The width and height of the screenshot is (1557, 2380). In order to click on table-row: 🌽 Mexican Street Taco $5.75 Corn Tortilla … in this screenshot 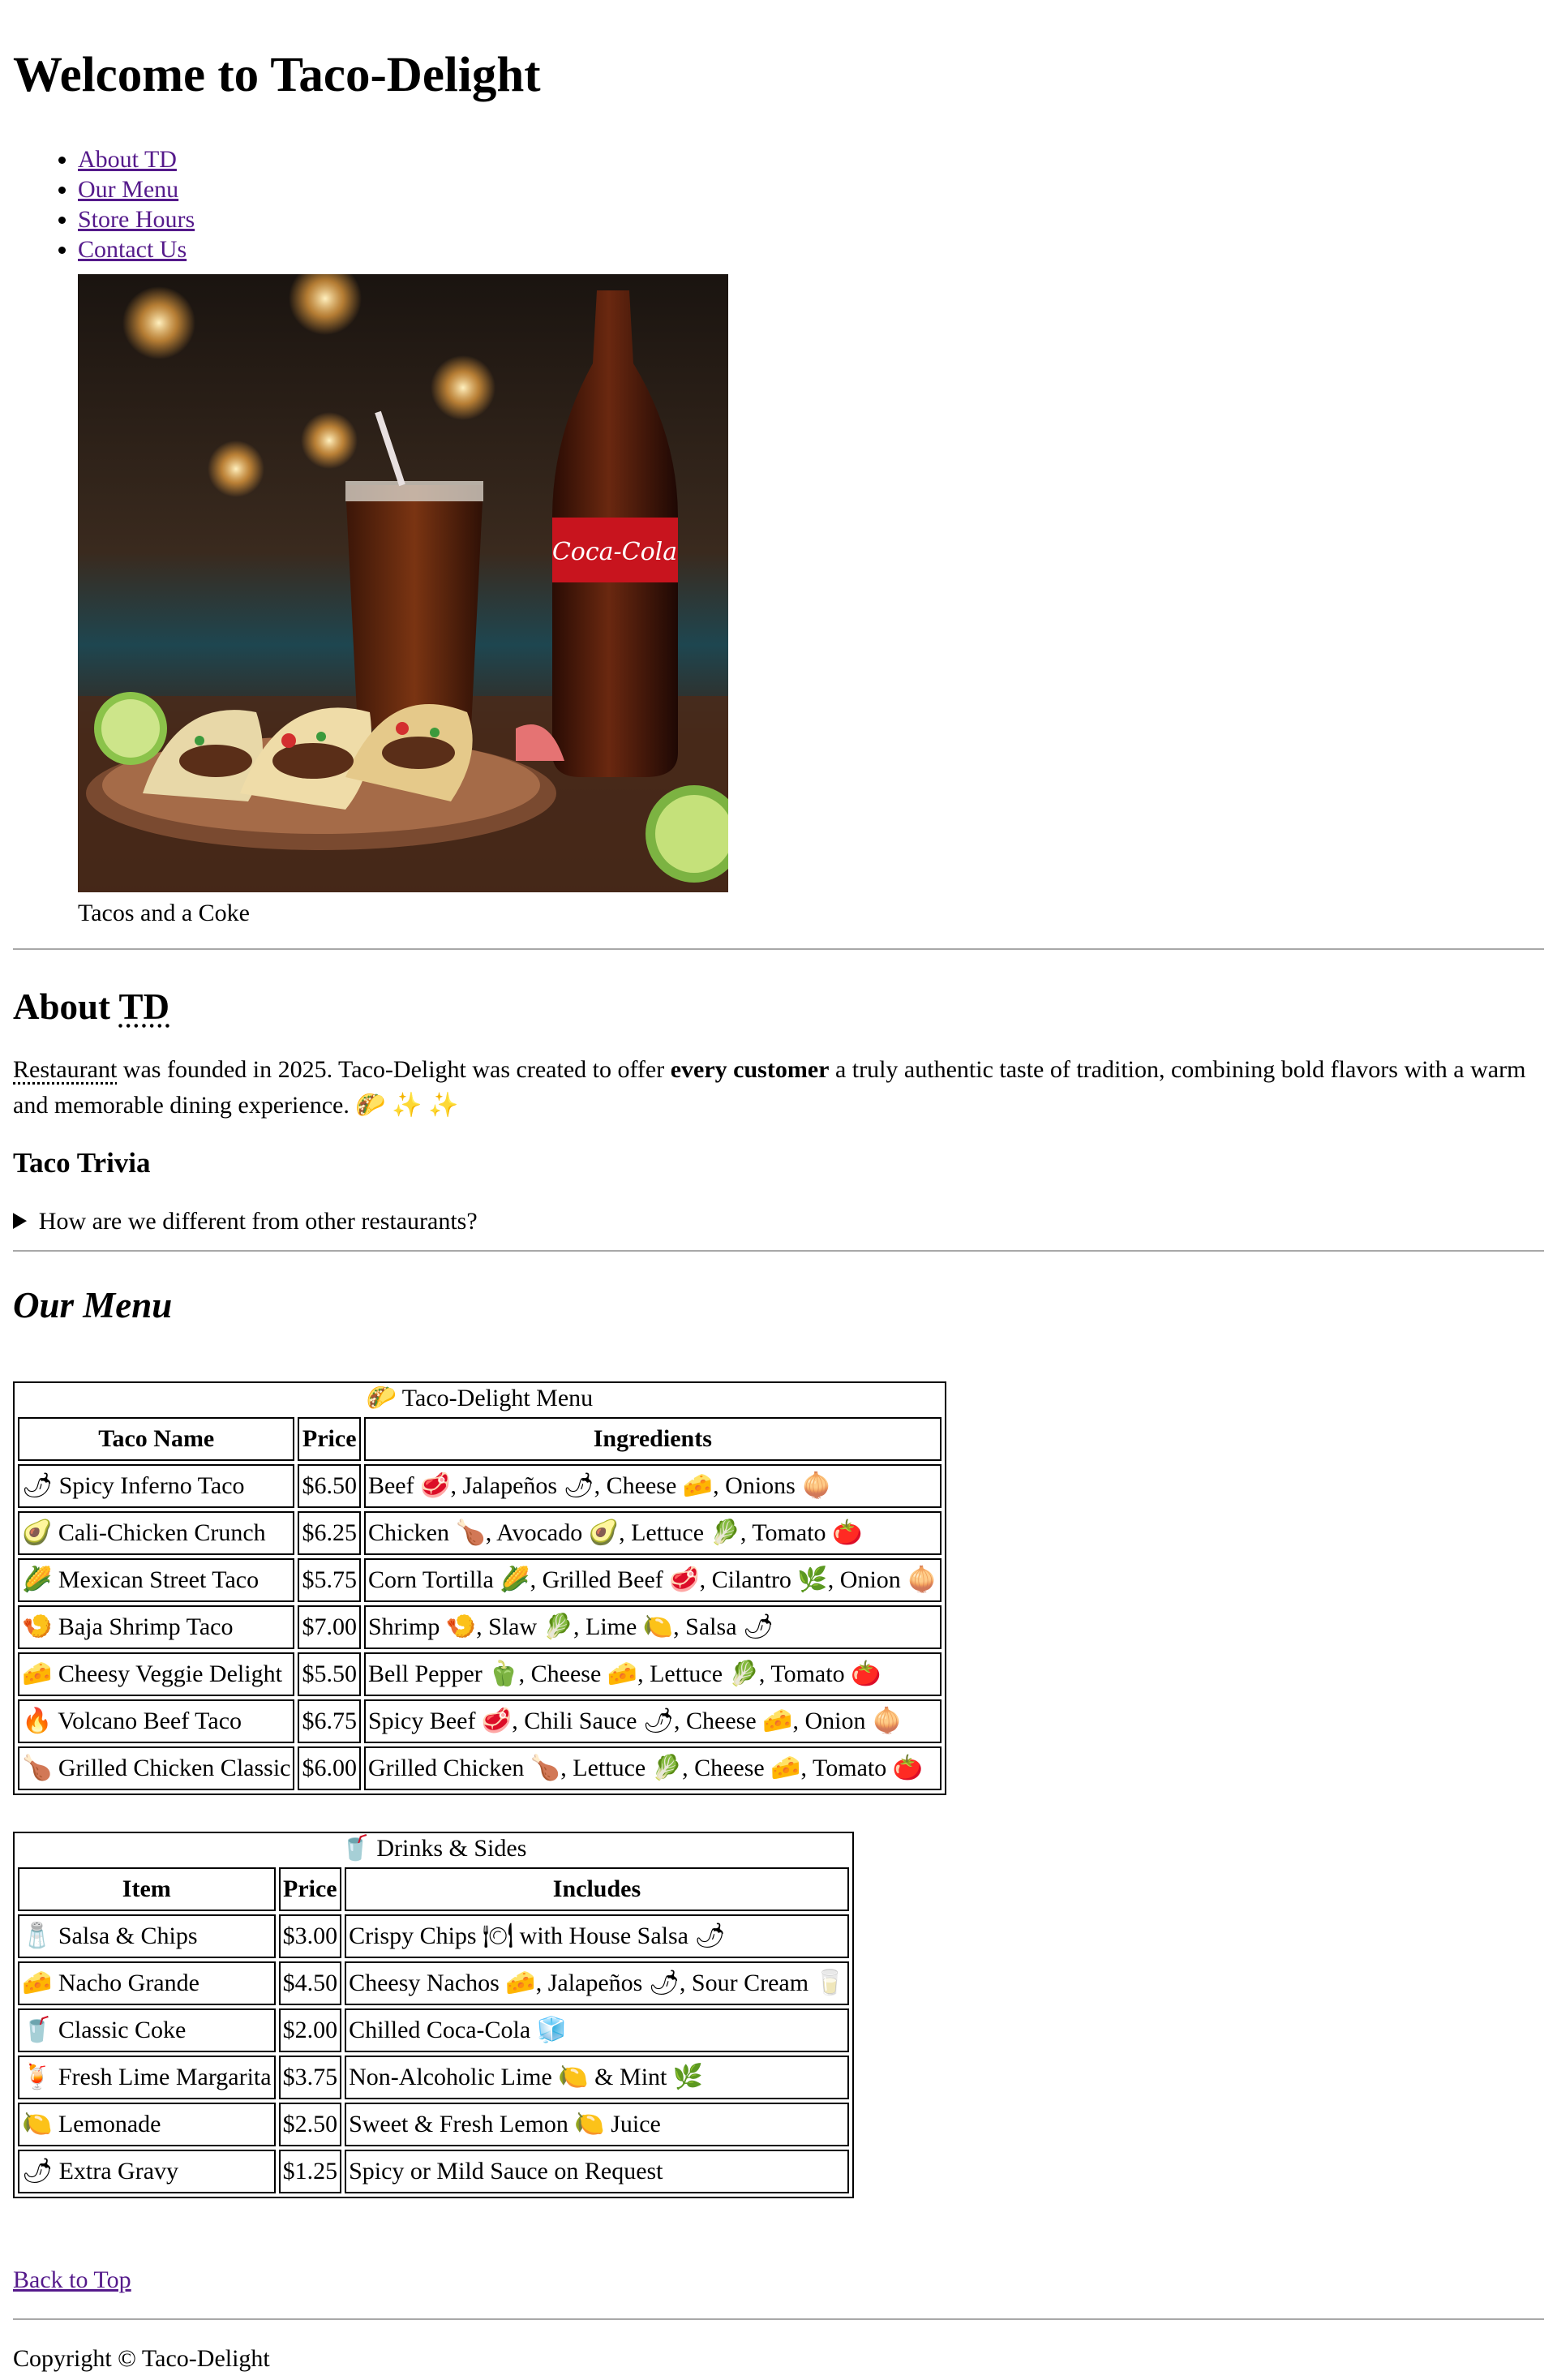, I will do `click(479, 1580)`.